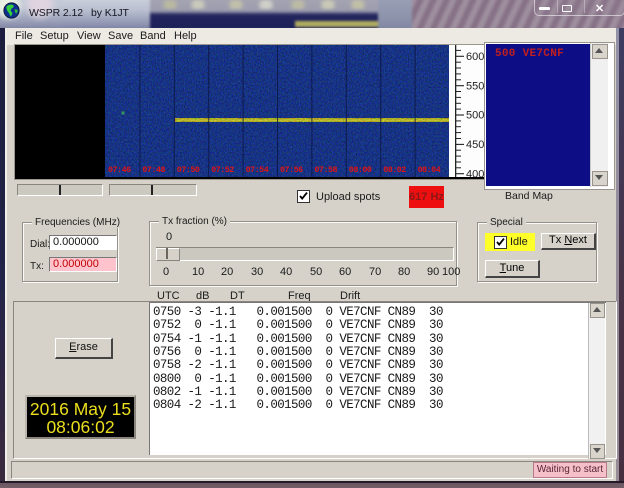 Image resolution: width=624 pixels, height=488 pixels. What do you see at coordinates (119, 170) in the screenshot?
I see `svg-text: 07:46` at bounding box center [119, 170].